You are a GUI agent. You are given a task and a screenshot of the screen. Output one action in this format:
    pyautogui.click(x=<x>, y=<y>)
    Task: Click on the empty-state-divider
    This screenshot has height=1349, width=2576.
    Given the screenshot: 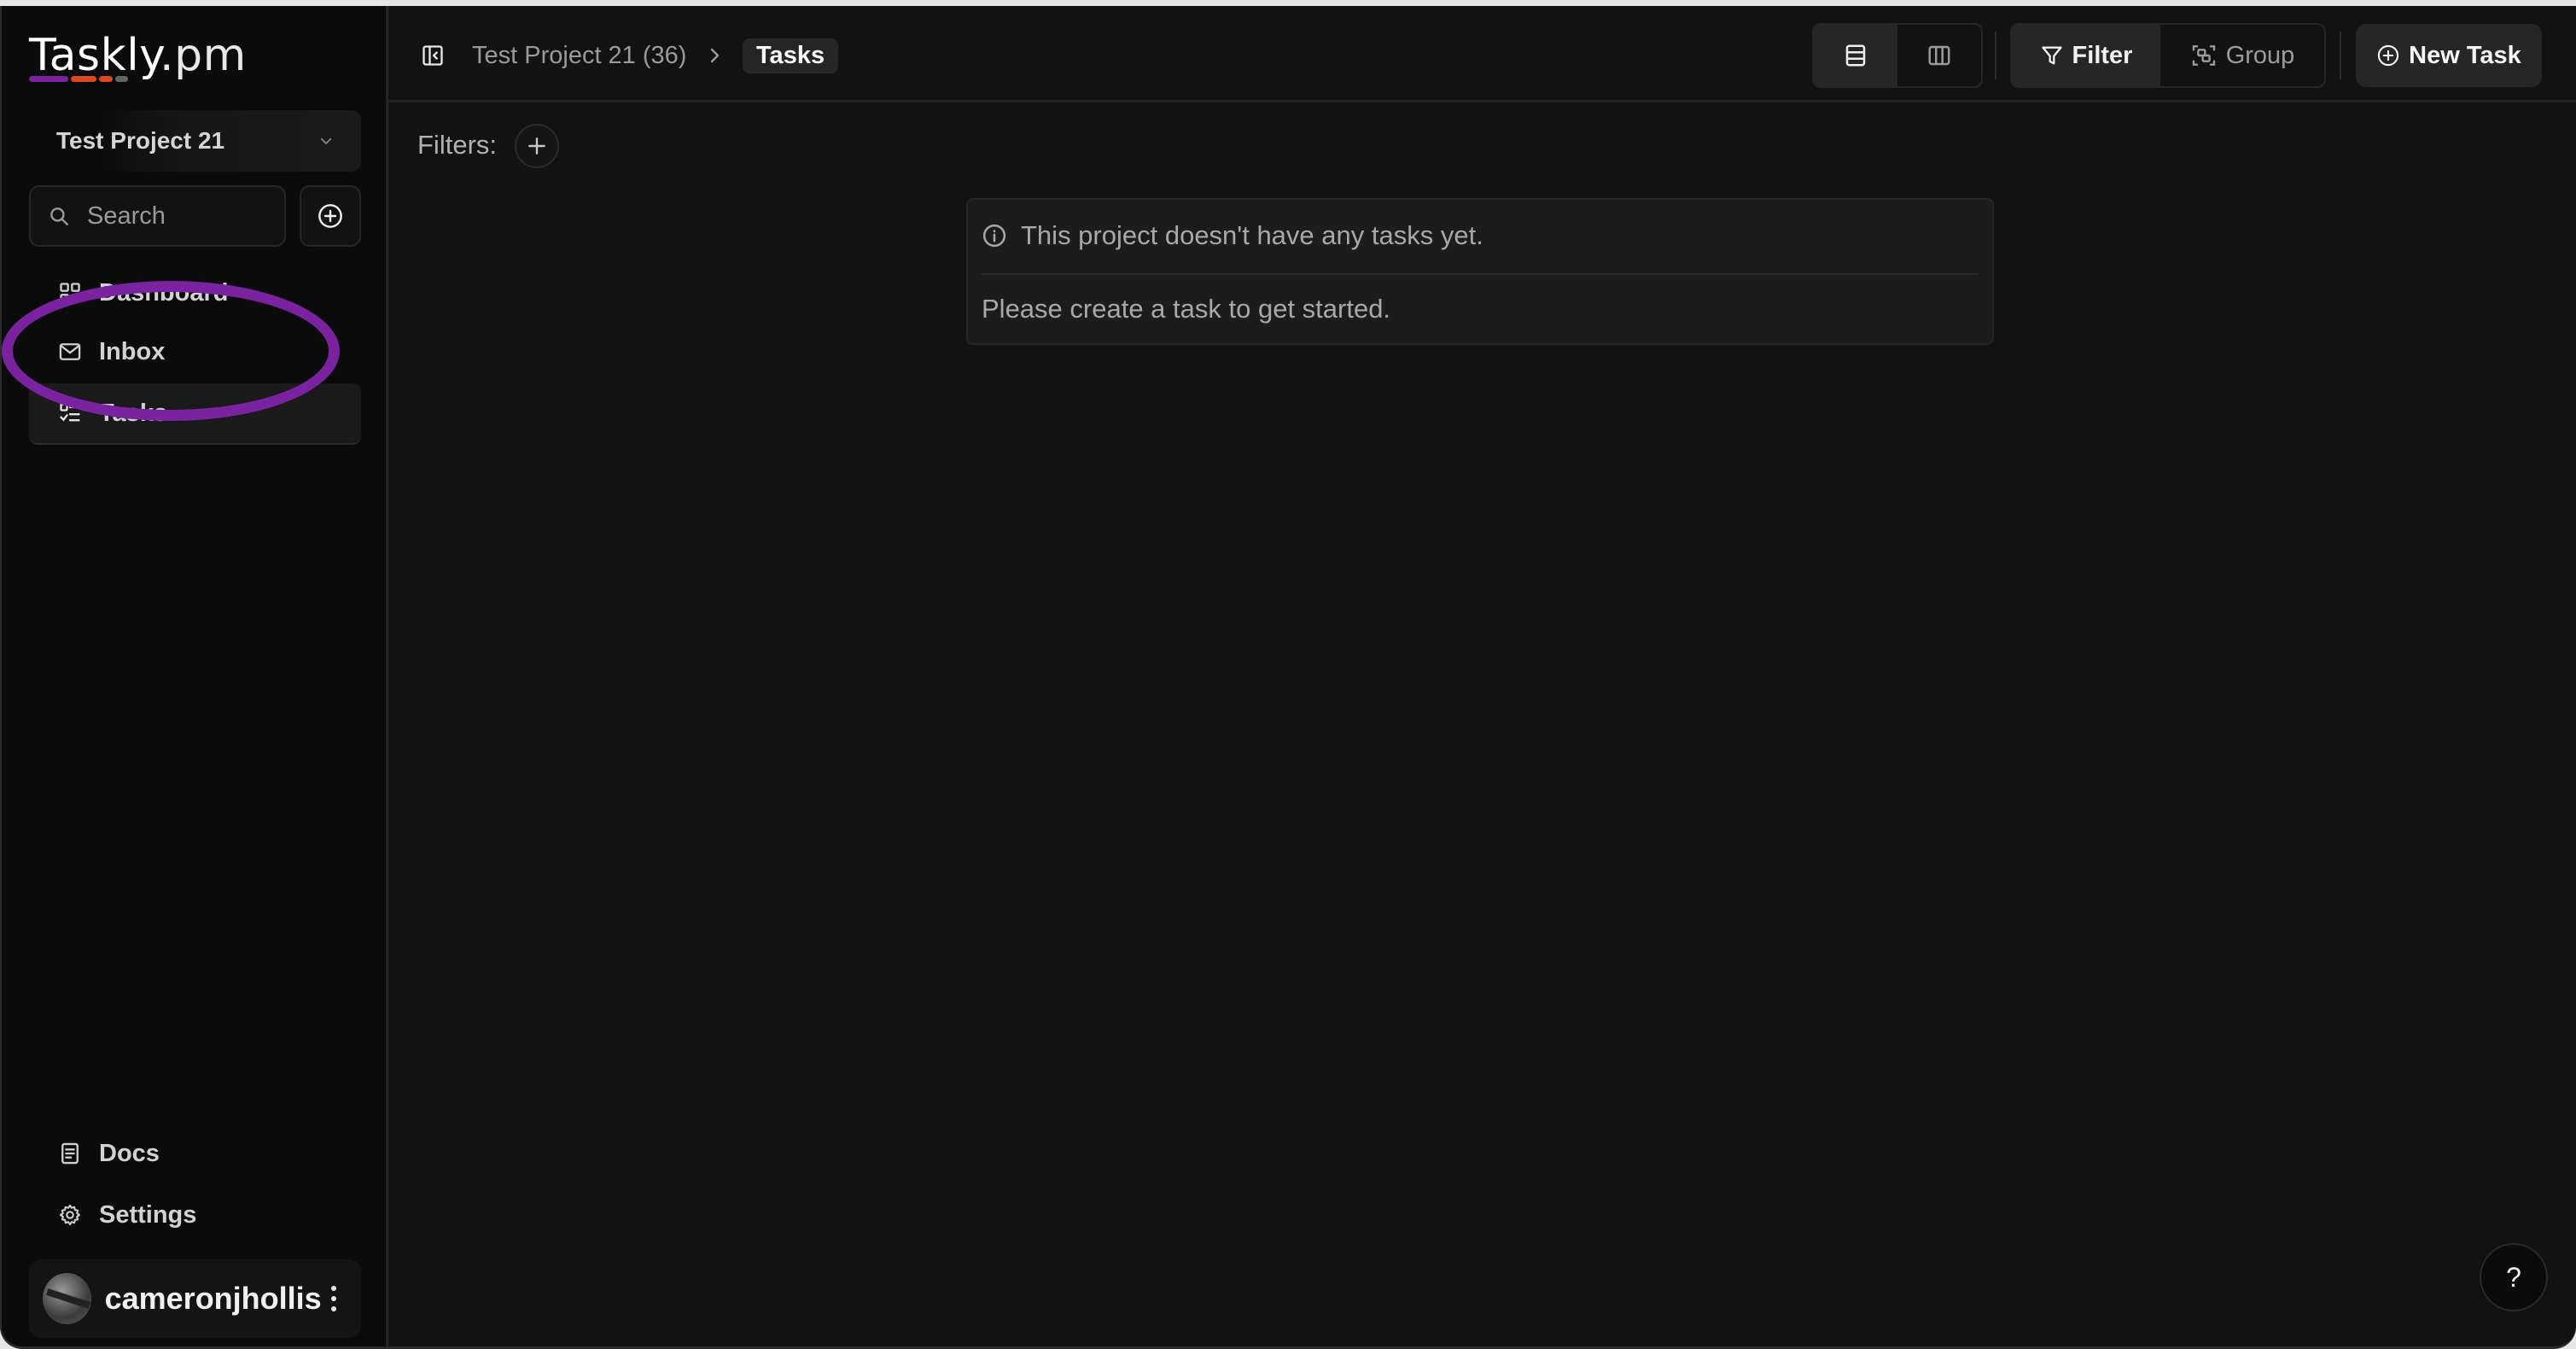 What is the action you would take?
    pyautogui.click(x=1480, y=274)
    